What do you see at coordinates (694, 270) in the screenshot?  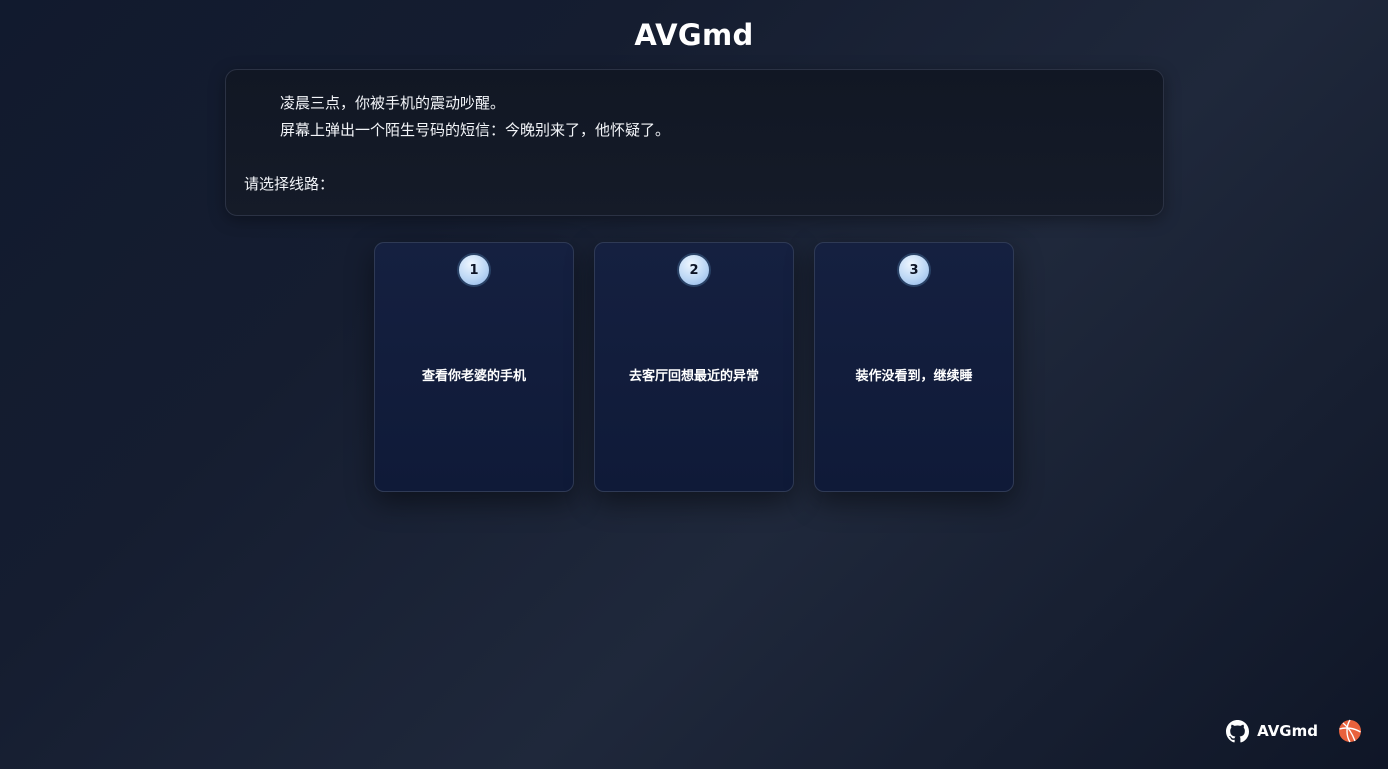 I see `choice-number-badge: 2` at bounding box center [694, 270].